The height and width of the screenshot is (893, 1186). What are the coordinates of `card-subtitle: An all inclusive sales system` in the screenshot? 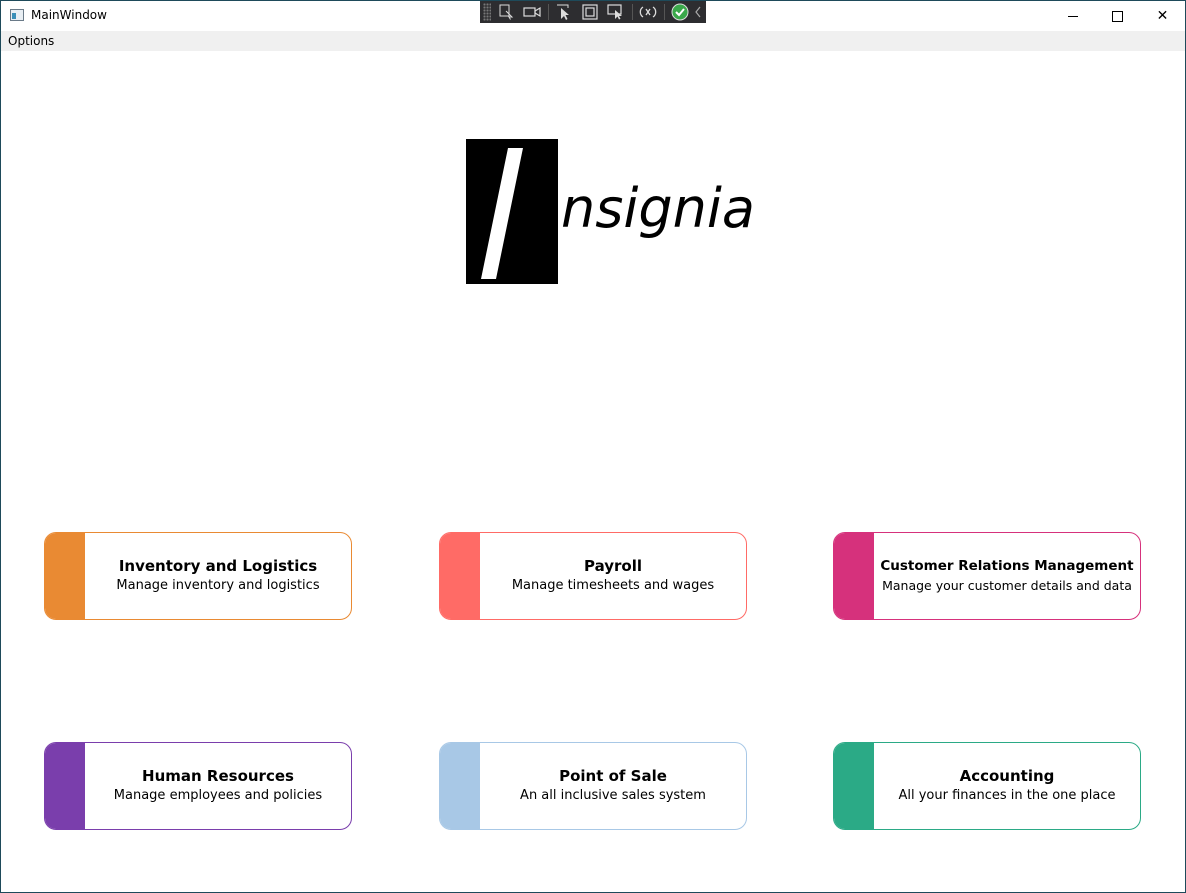 It's located at (613, 795).